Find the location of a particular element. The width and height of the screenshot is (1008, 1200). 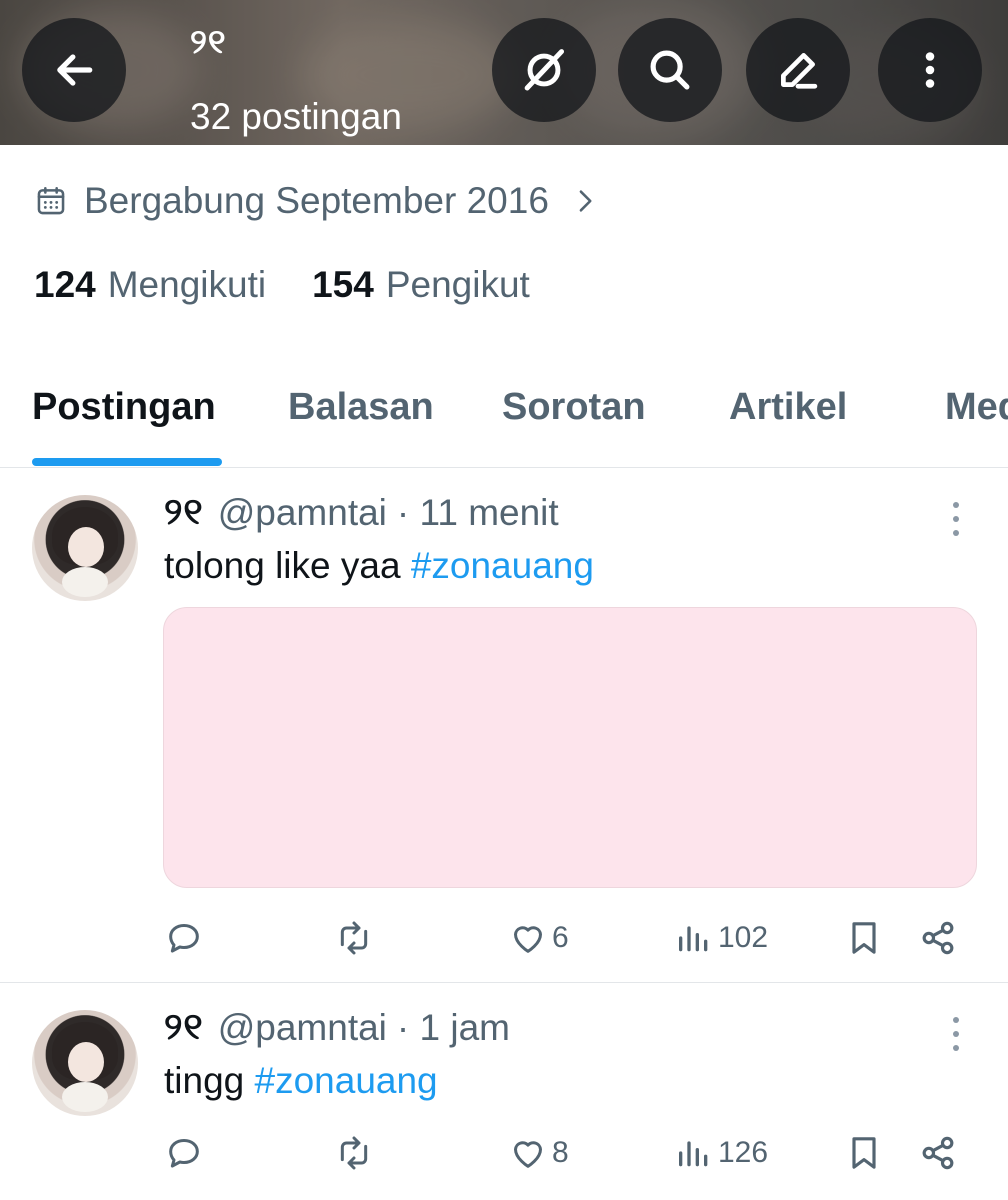

header-profile-name: ୨୧ is located at coordinates (208, 42).